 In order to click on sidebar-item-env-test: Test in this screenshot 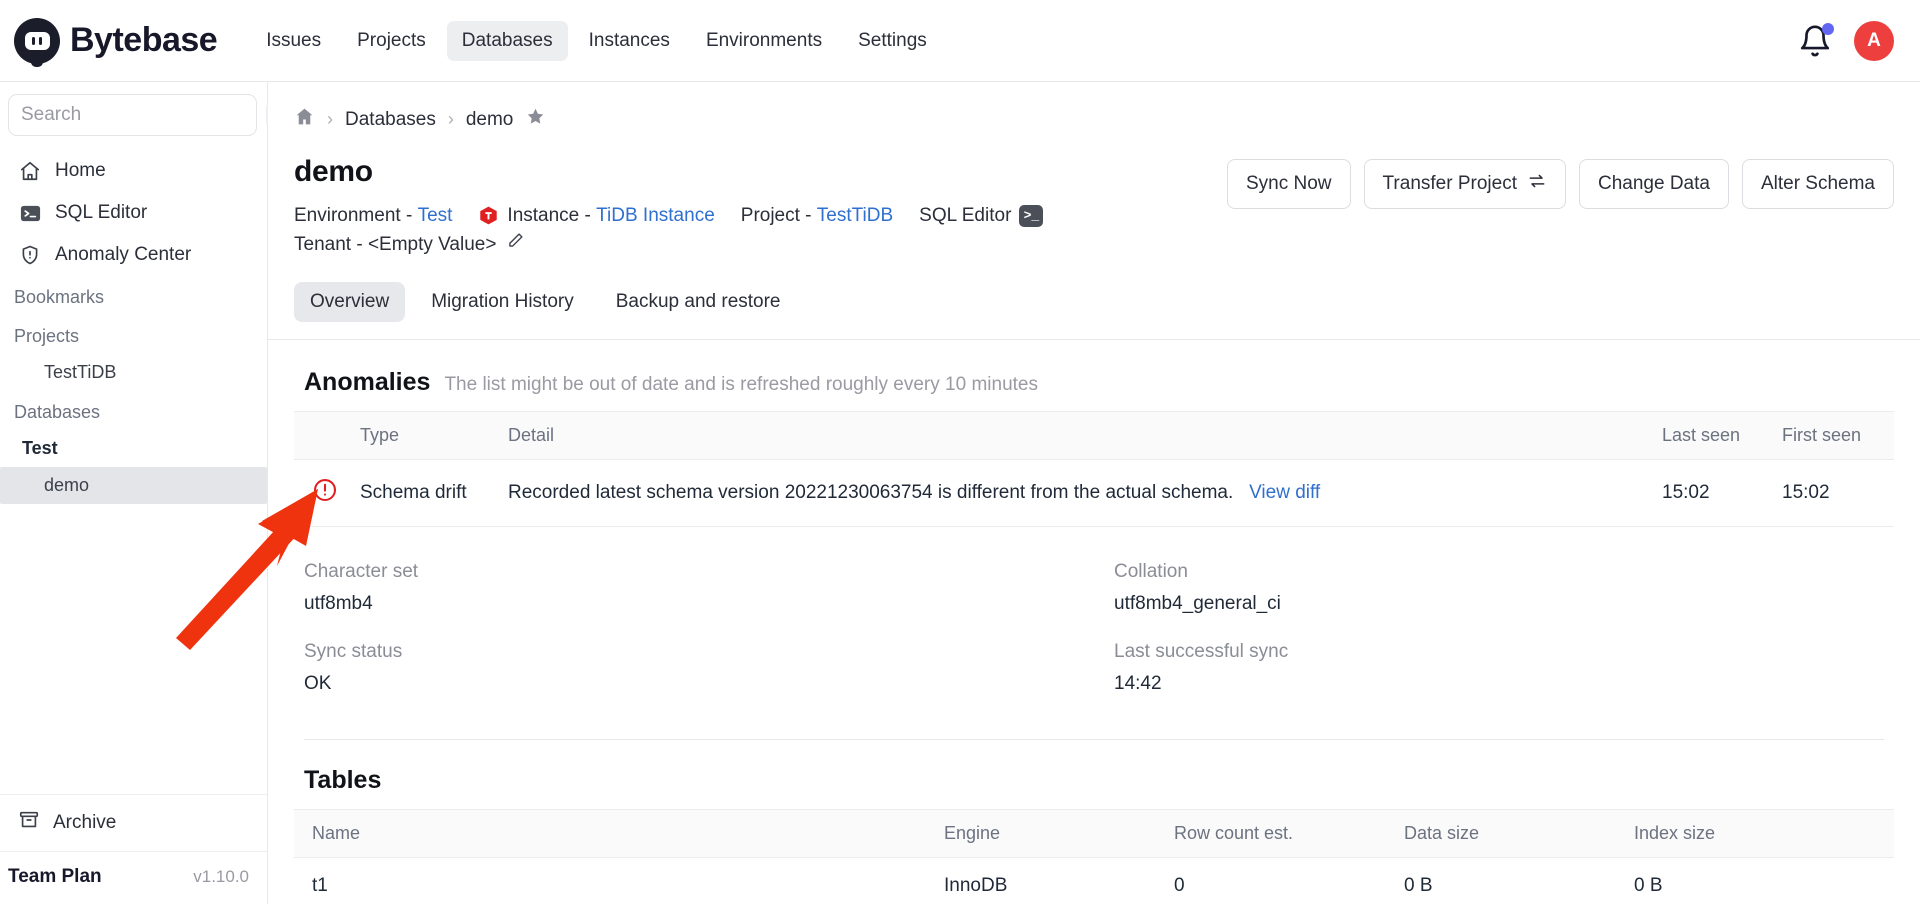, I will do `click(133, 448)`.